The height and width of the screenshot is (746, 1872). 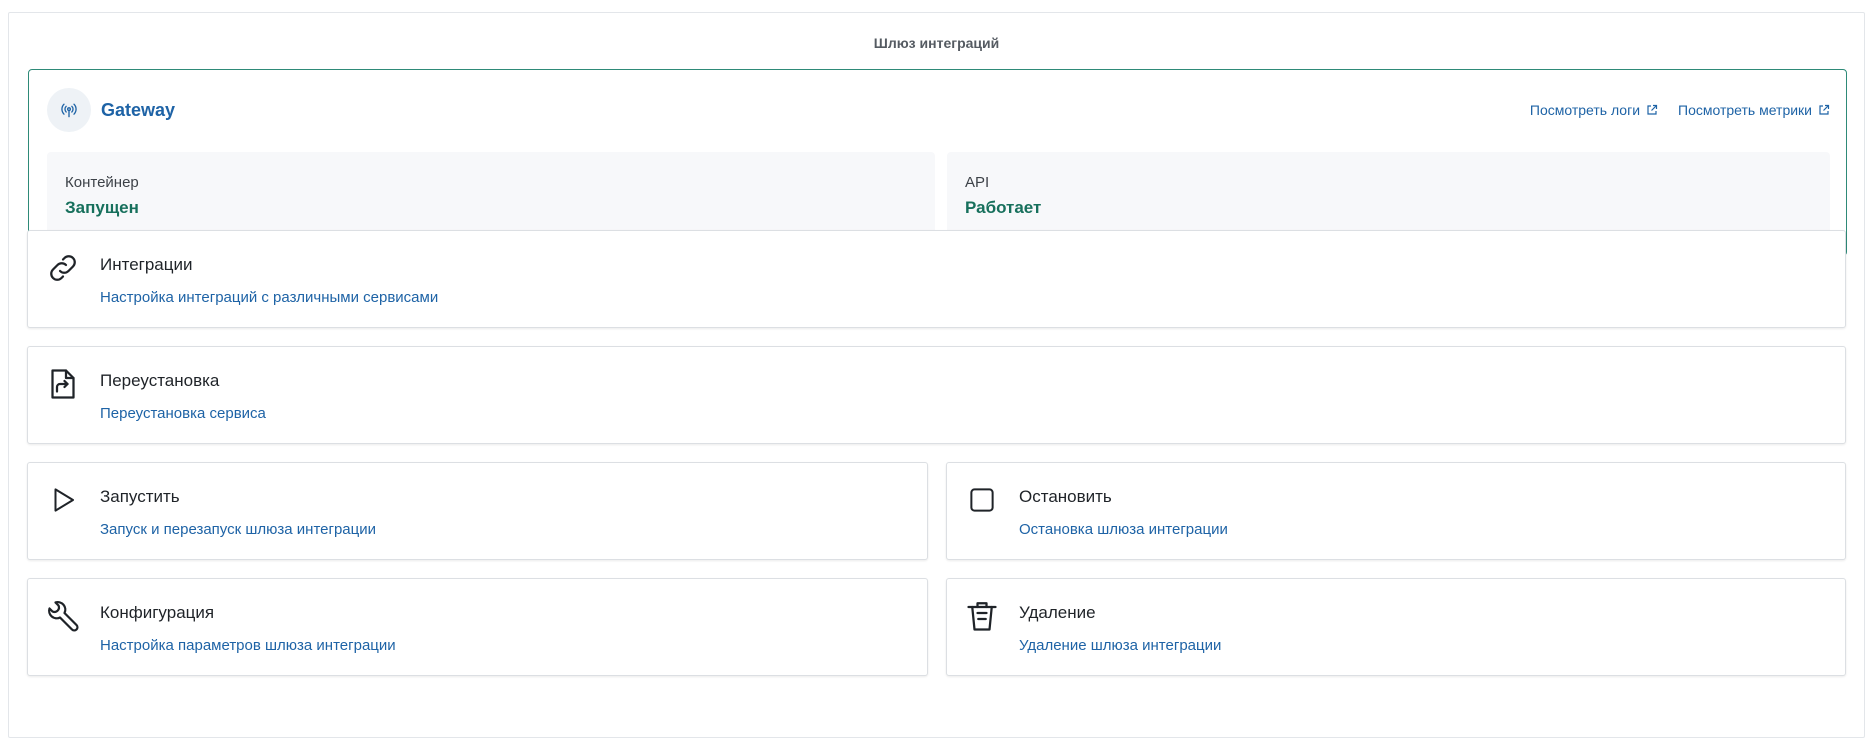 I want to click on start-title: Запустить, so click(x=140, y=496).